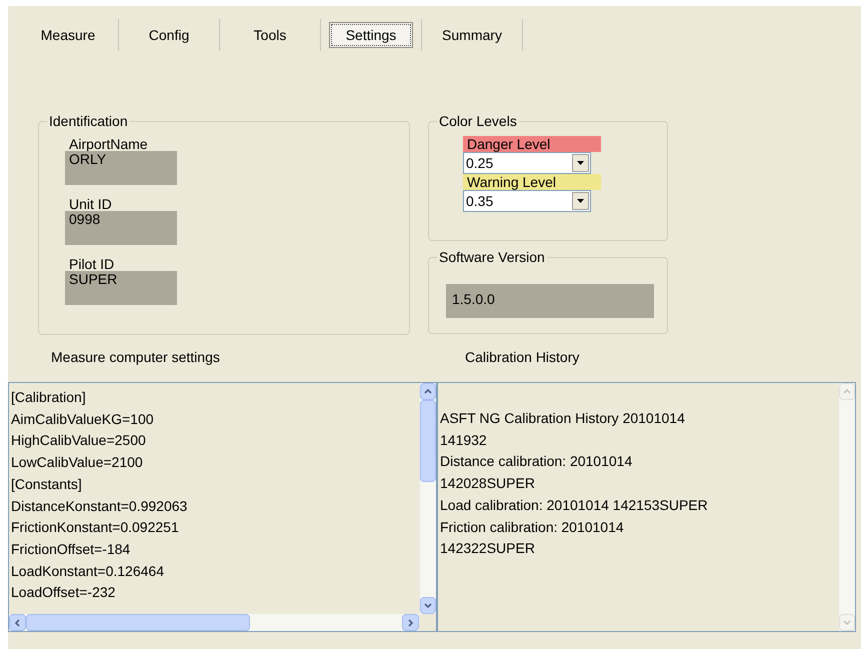 Image resolution: width=861 pixels, height=649 pixels. I want to click on scroll-left-icon, so click(17, 622).